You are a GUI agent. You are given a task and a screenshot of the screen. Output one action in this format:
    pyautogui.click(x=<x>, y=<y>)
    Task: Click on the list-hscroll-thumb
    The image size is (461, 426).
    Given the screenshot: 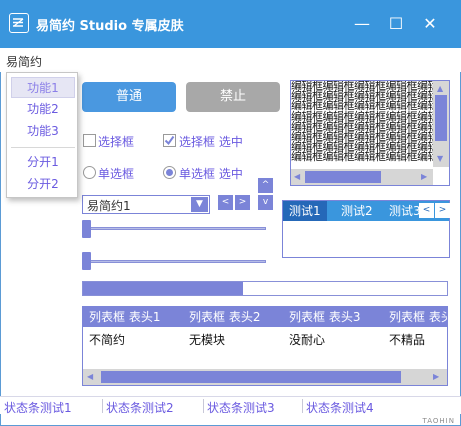 What is the action you would take?
    pyautogui.click(x=251, y=377)
    